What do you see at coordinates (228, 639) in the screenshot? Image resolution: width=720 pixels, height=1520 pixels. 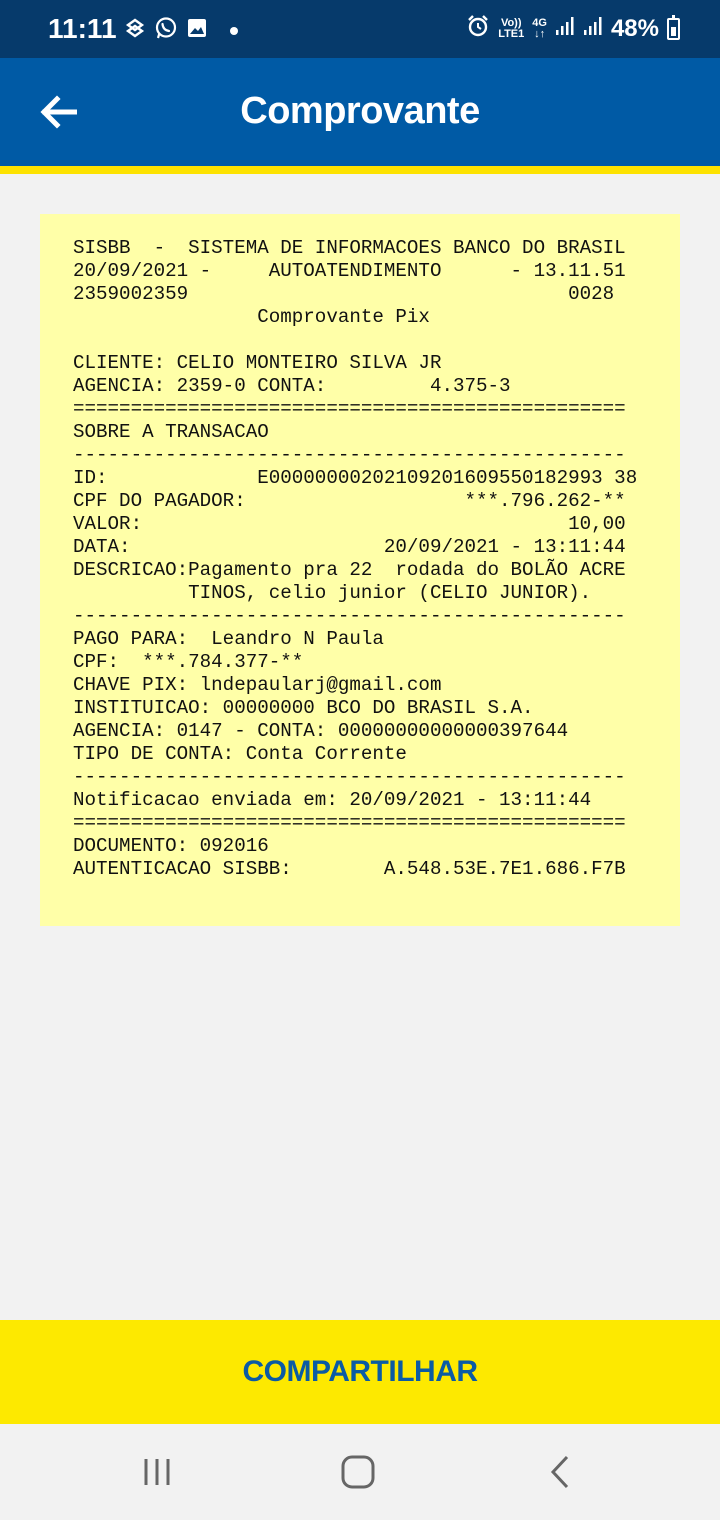 I see `receipt-line: PAGO PARA: Leandro N Paula` at bounding box center [228, 639].